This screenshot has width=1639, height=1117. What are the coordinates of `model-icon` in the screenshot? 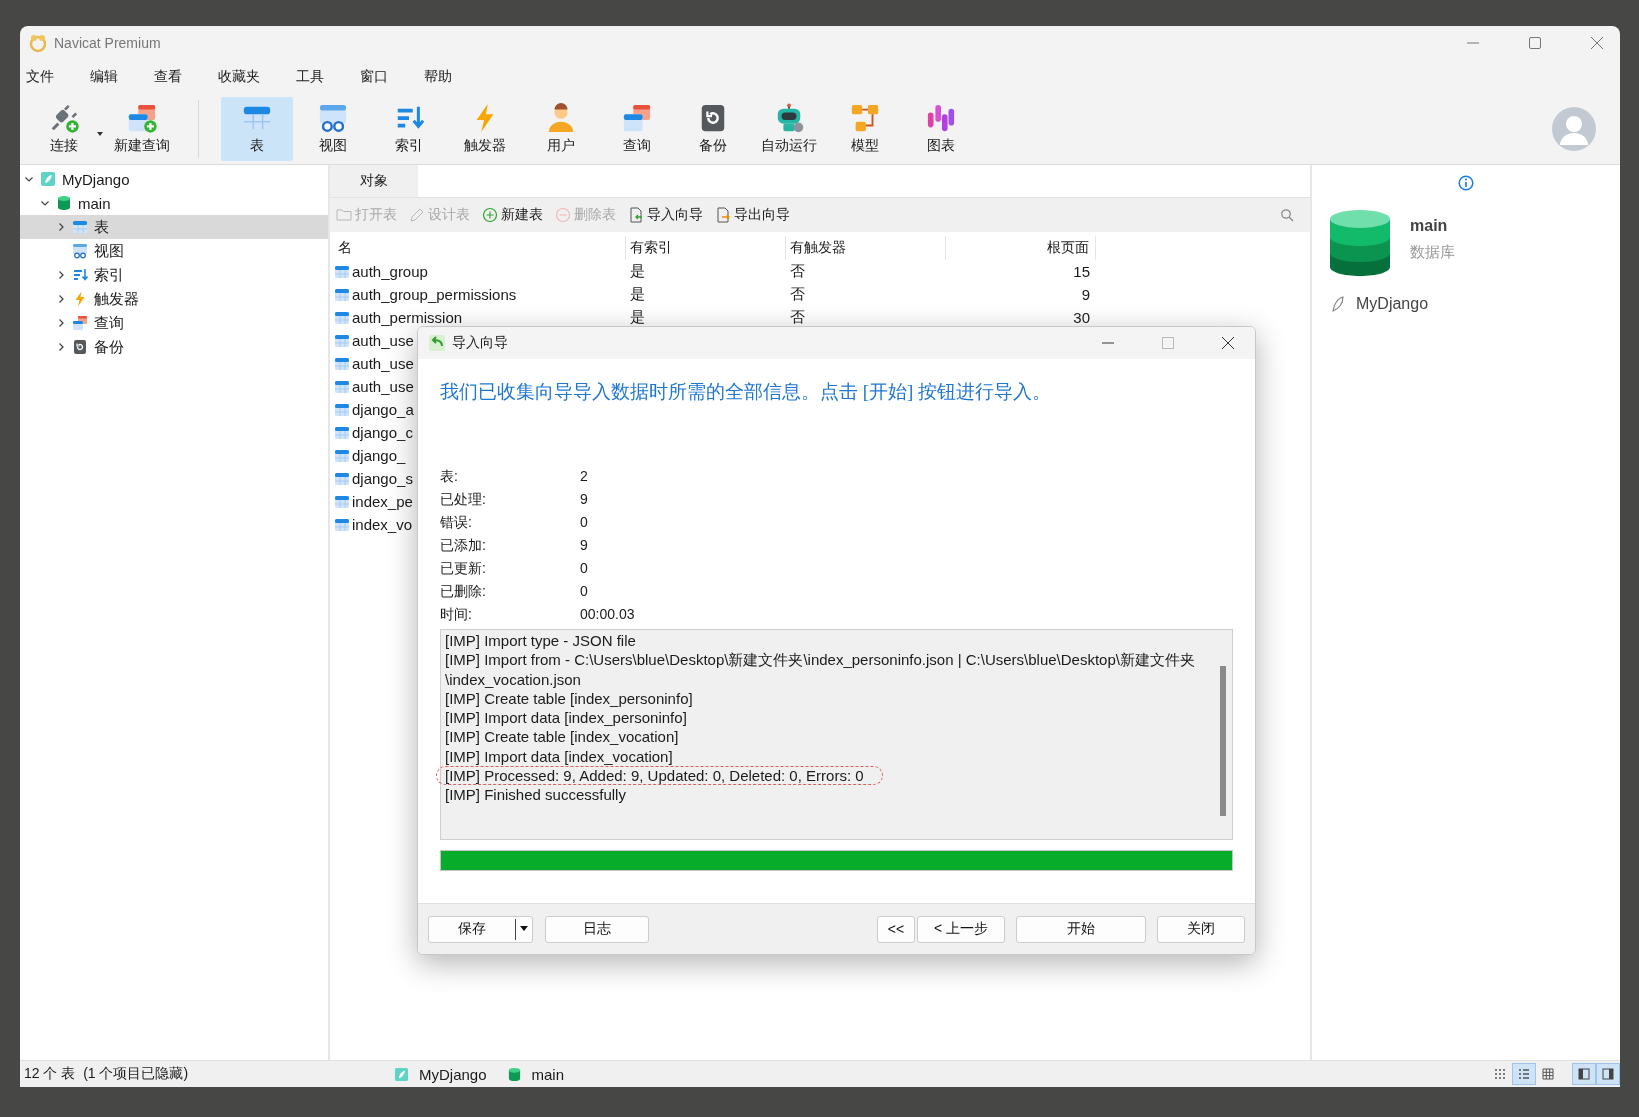 It's located at (865, 118).